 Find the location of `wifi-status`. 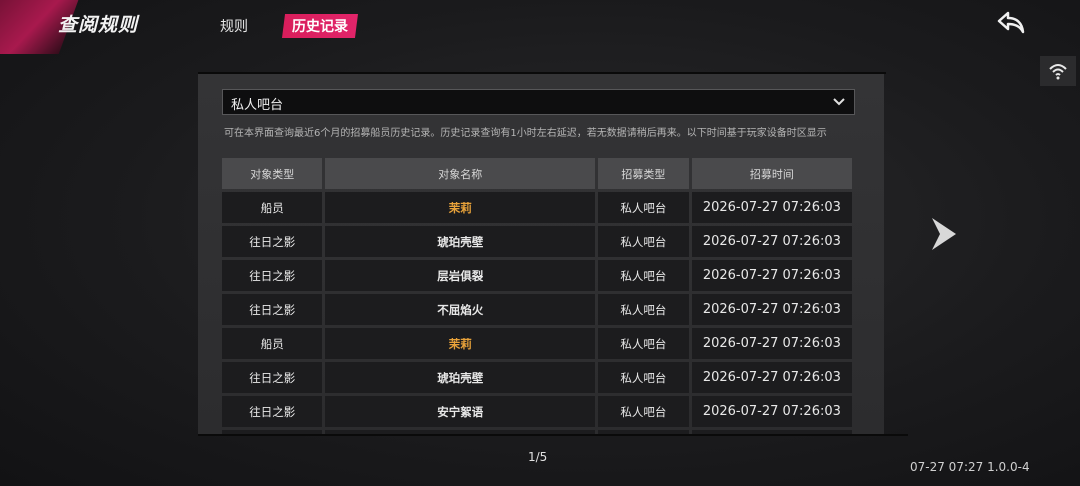

wifi-status is located at coordinates (1058, 71).